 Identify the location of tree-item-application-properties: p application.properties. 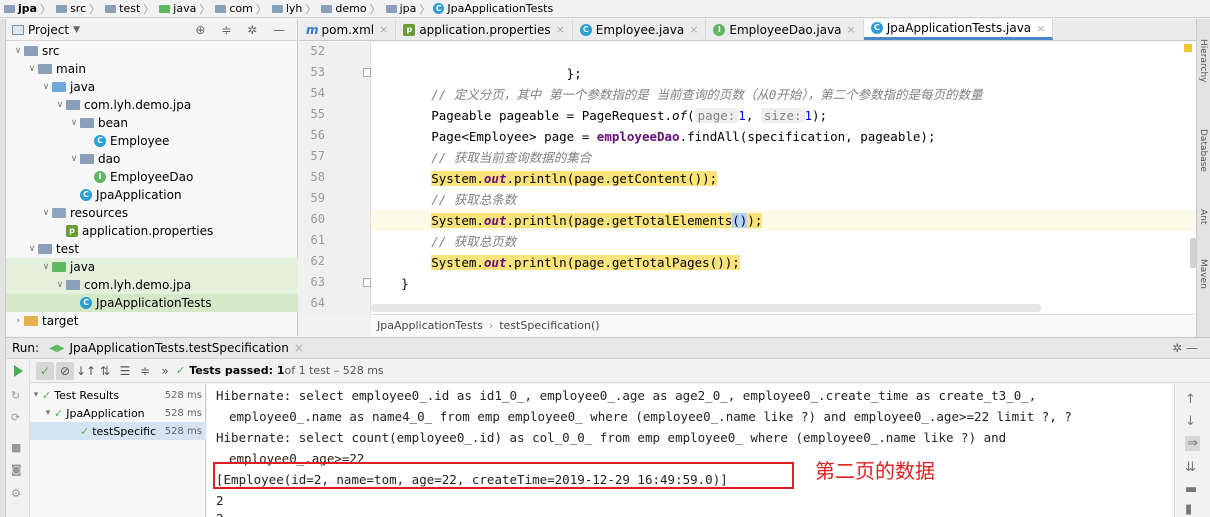
(152, 231).